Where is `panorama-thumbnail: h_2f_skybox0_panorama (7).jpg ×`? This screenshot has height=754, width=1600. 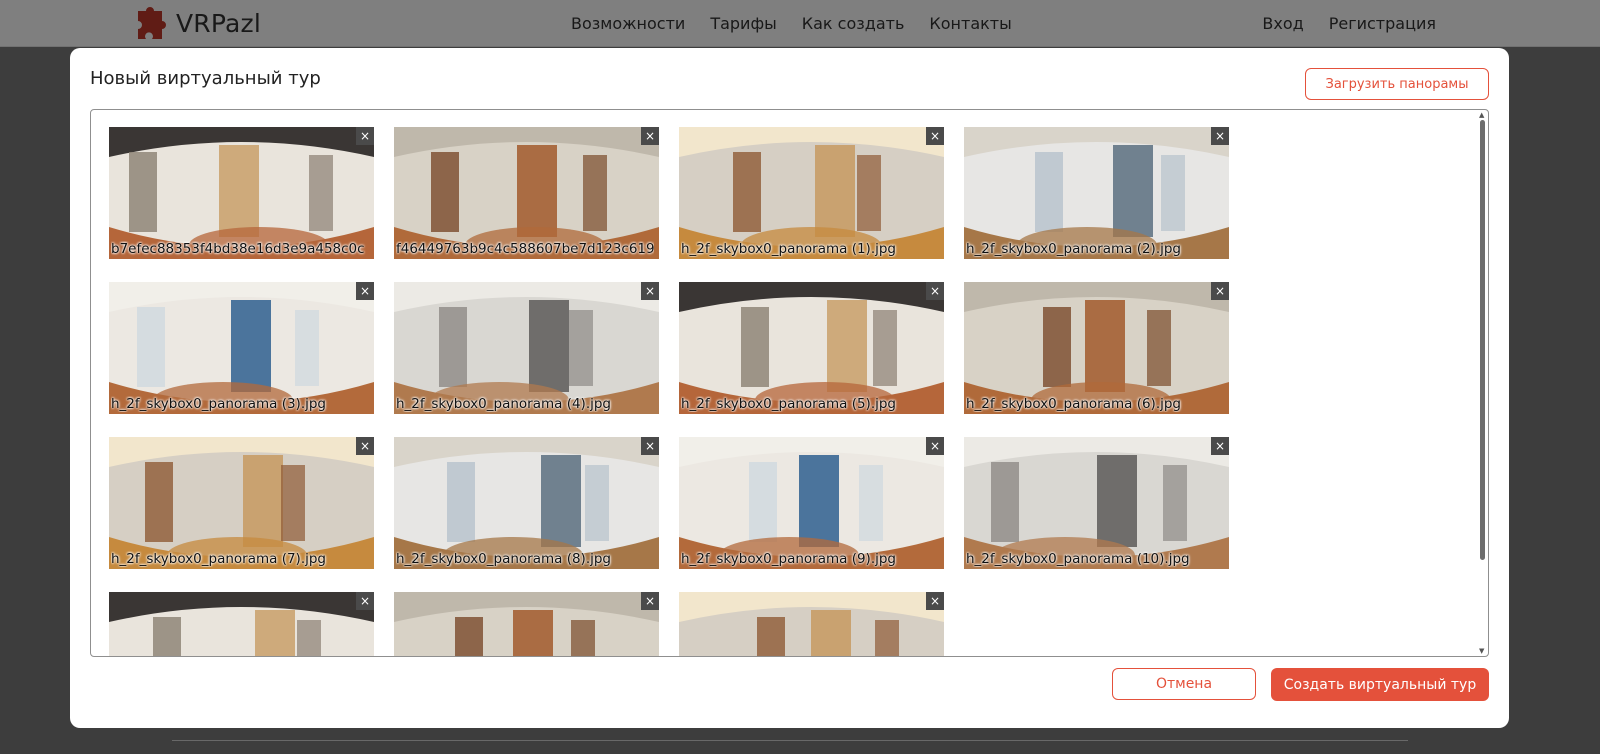
panorama-thumbnail: h_2f_skybox0_panorama (7).jpg × is located at coordinates (241, 503).